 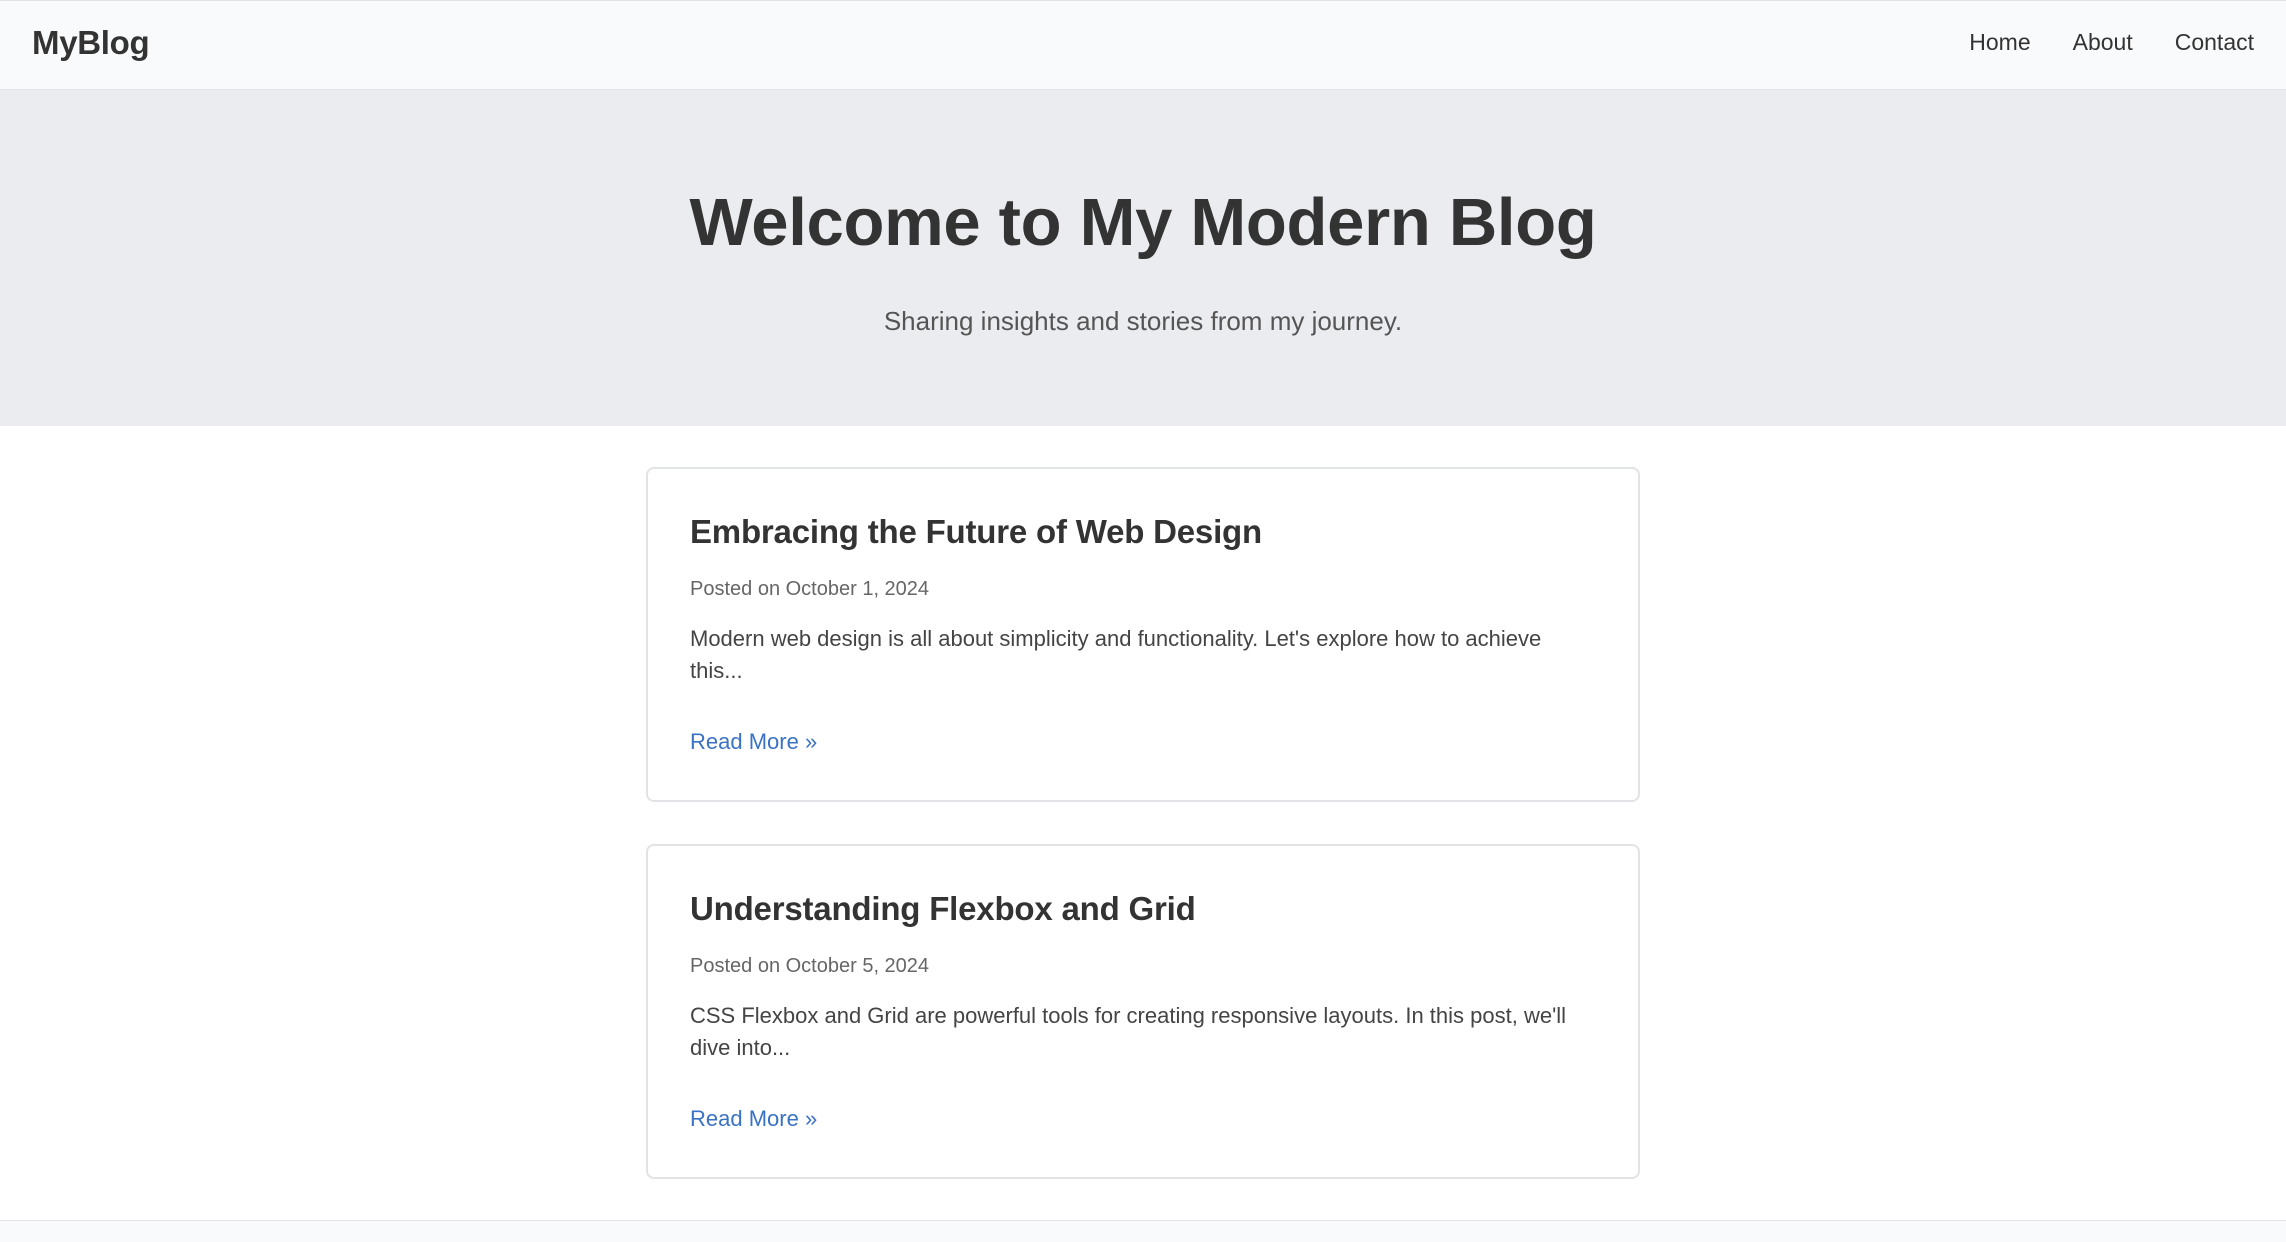 I want to click on site-footer, so click(x=1143, y=1231).